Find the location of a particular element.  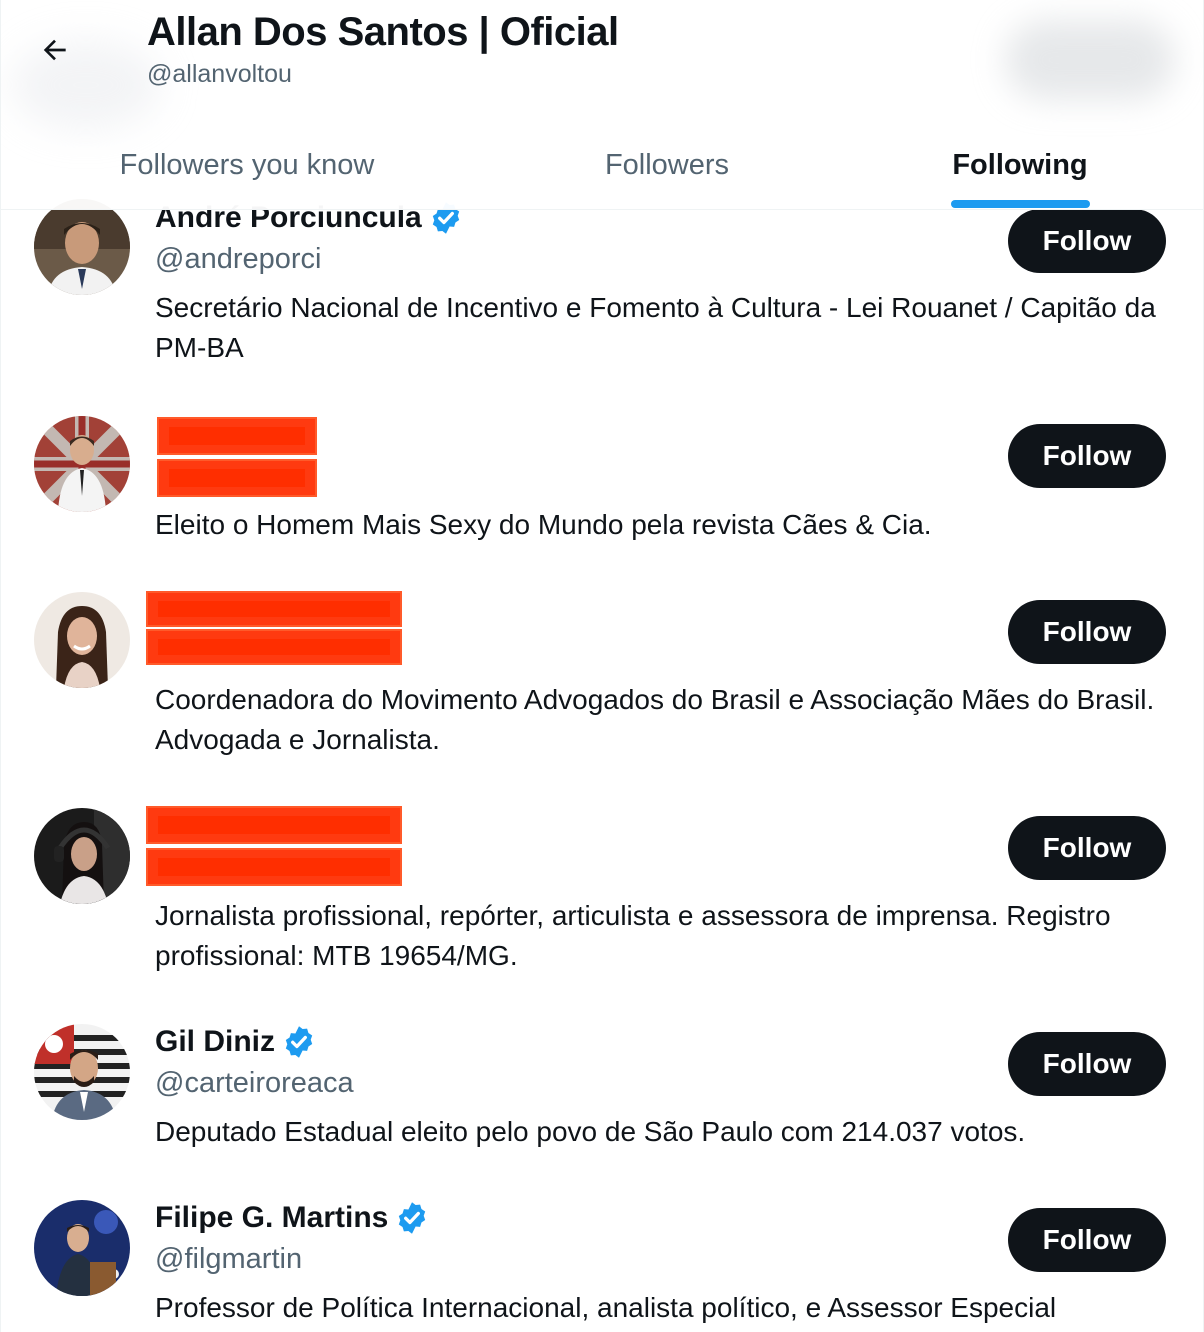

tab-bar: Followers you know Followers Following is located at coordinates (602, 165).